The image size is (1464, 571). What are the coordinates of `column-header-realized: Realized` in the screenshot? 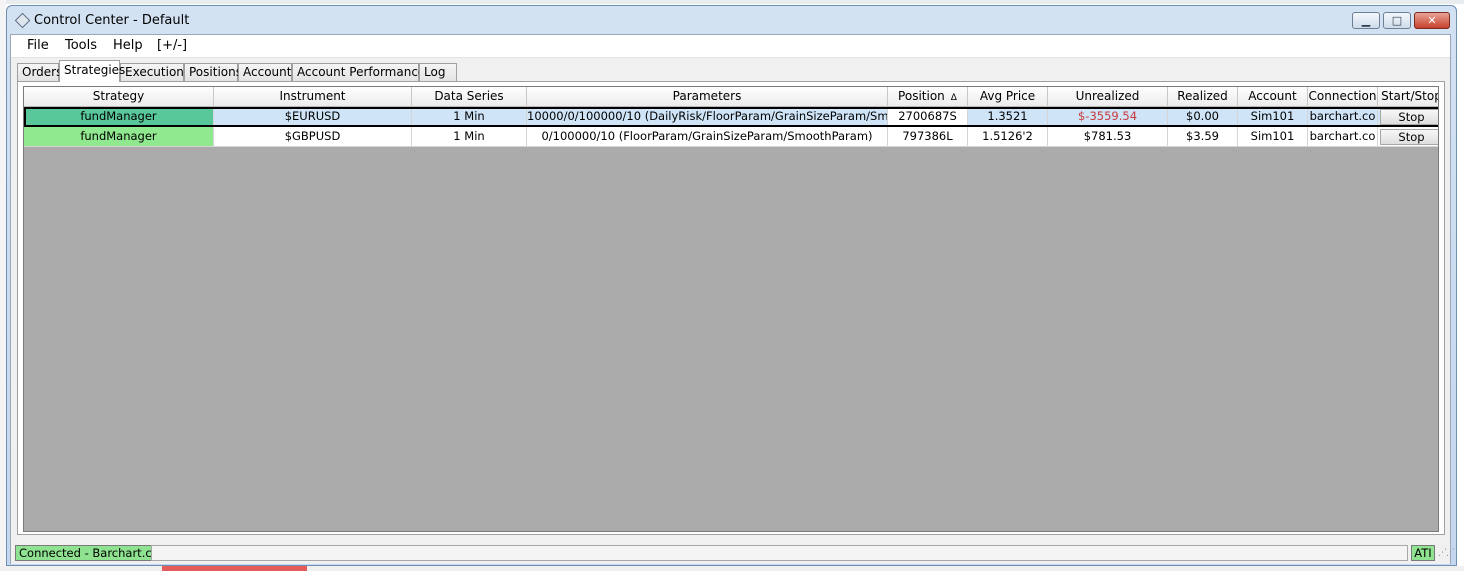 It's located at (1203, 97).